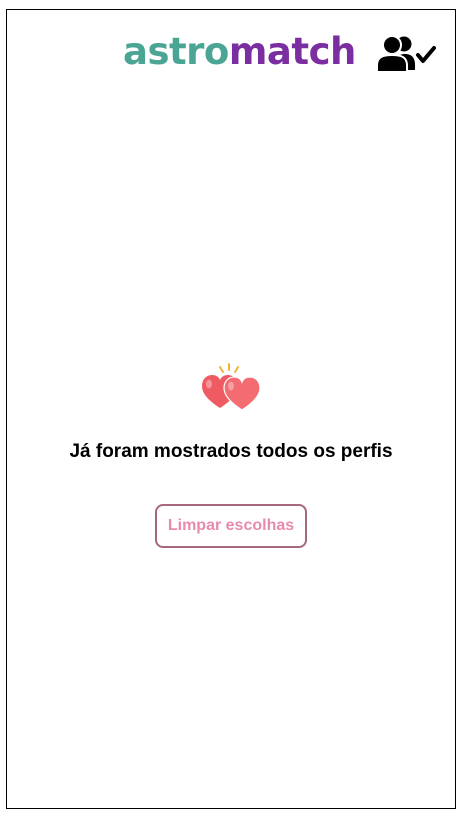 This screenshot has height=822, width=472. I want to click on empty-message: Já foram mostrados todos os perfis, so click(231, 451).